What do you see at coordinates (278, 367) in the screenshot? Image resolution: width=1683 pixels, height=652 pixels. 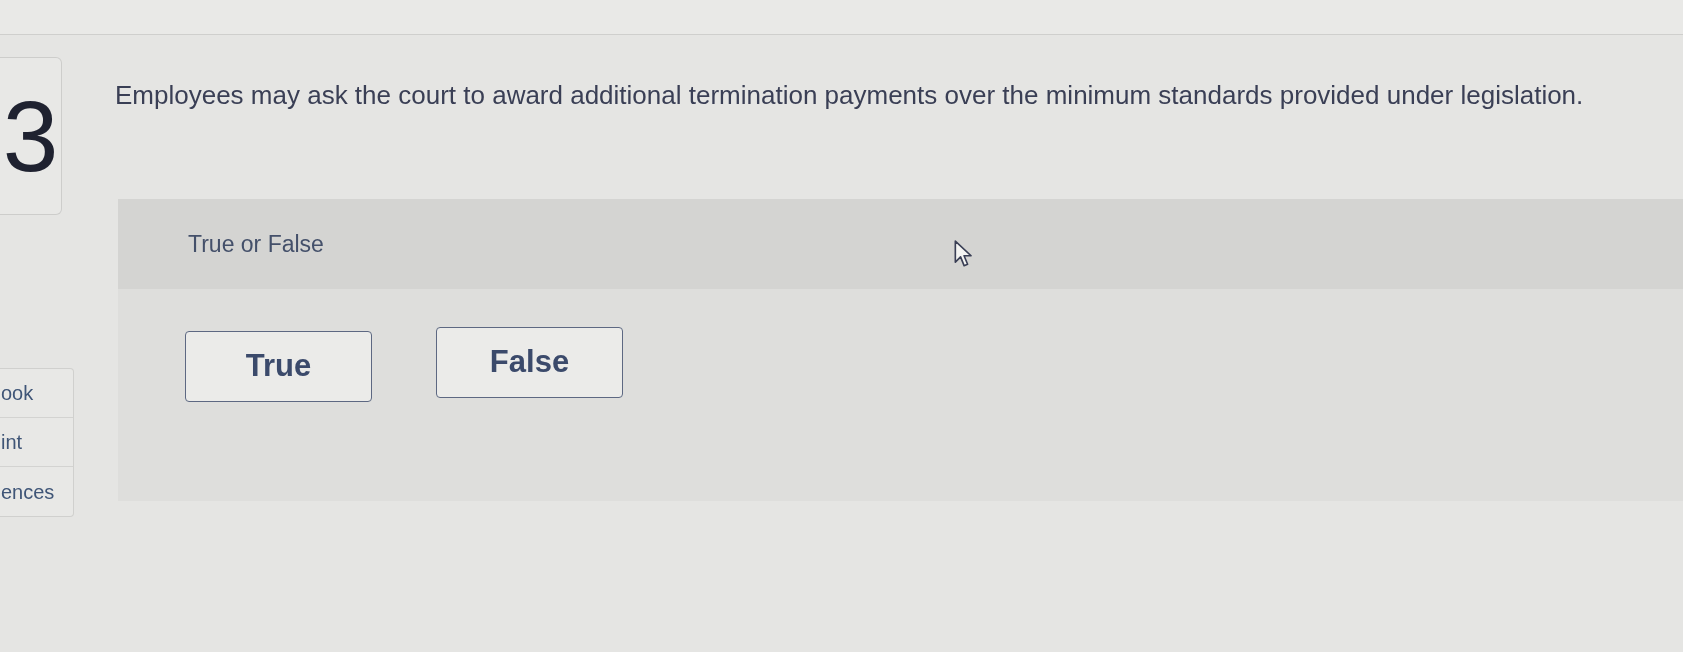 I see `answer-option: True` at bounding box center [278, 367].